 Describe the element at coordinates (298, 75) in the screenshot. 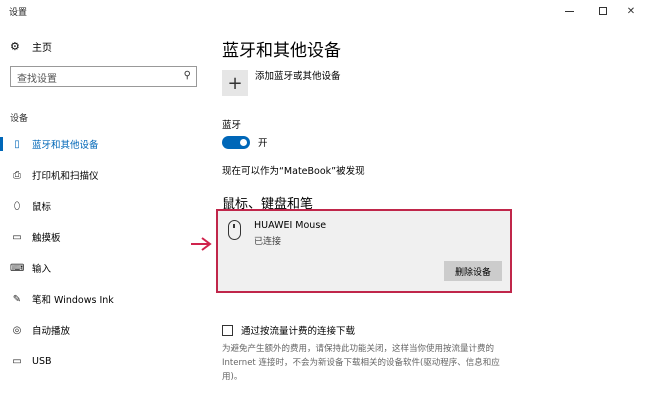

I see `add-device-label: 添加蓝牙或其他设备` at that location.